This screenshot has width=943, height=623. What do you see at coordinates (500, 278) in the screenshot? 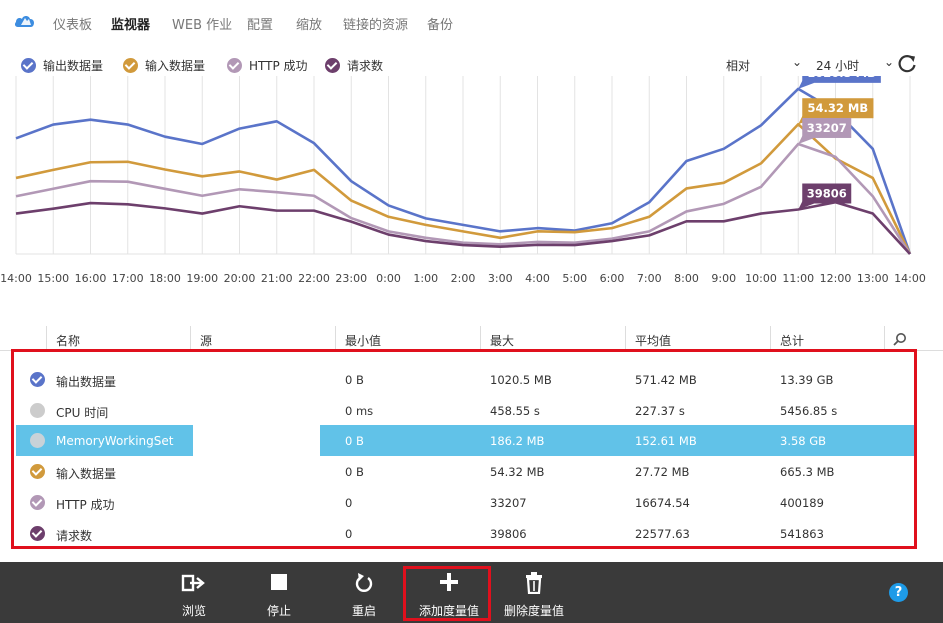
I see `x-tick-label: 3:00` at bounding box center [500, 278].